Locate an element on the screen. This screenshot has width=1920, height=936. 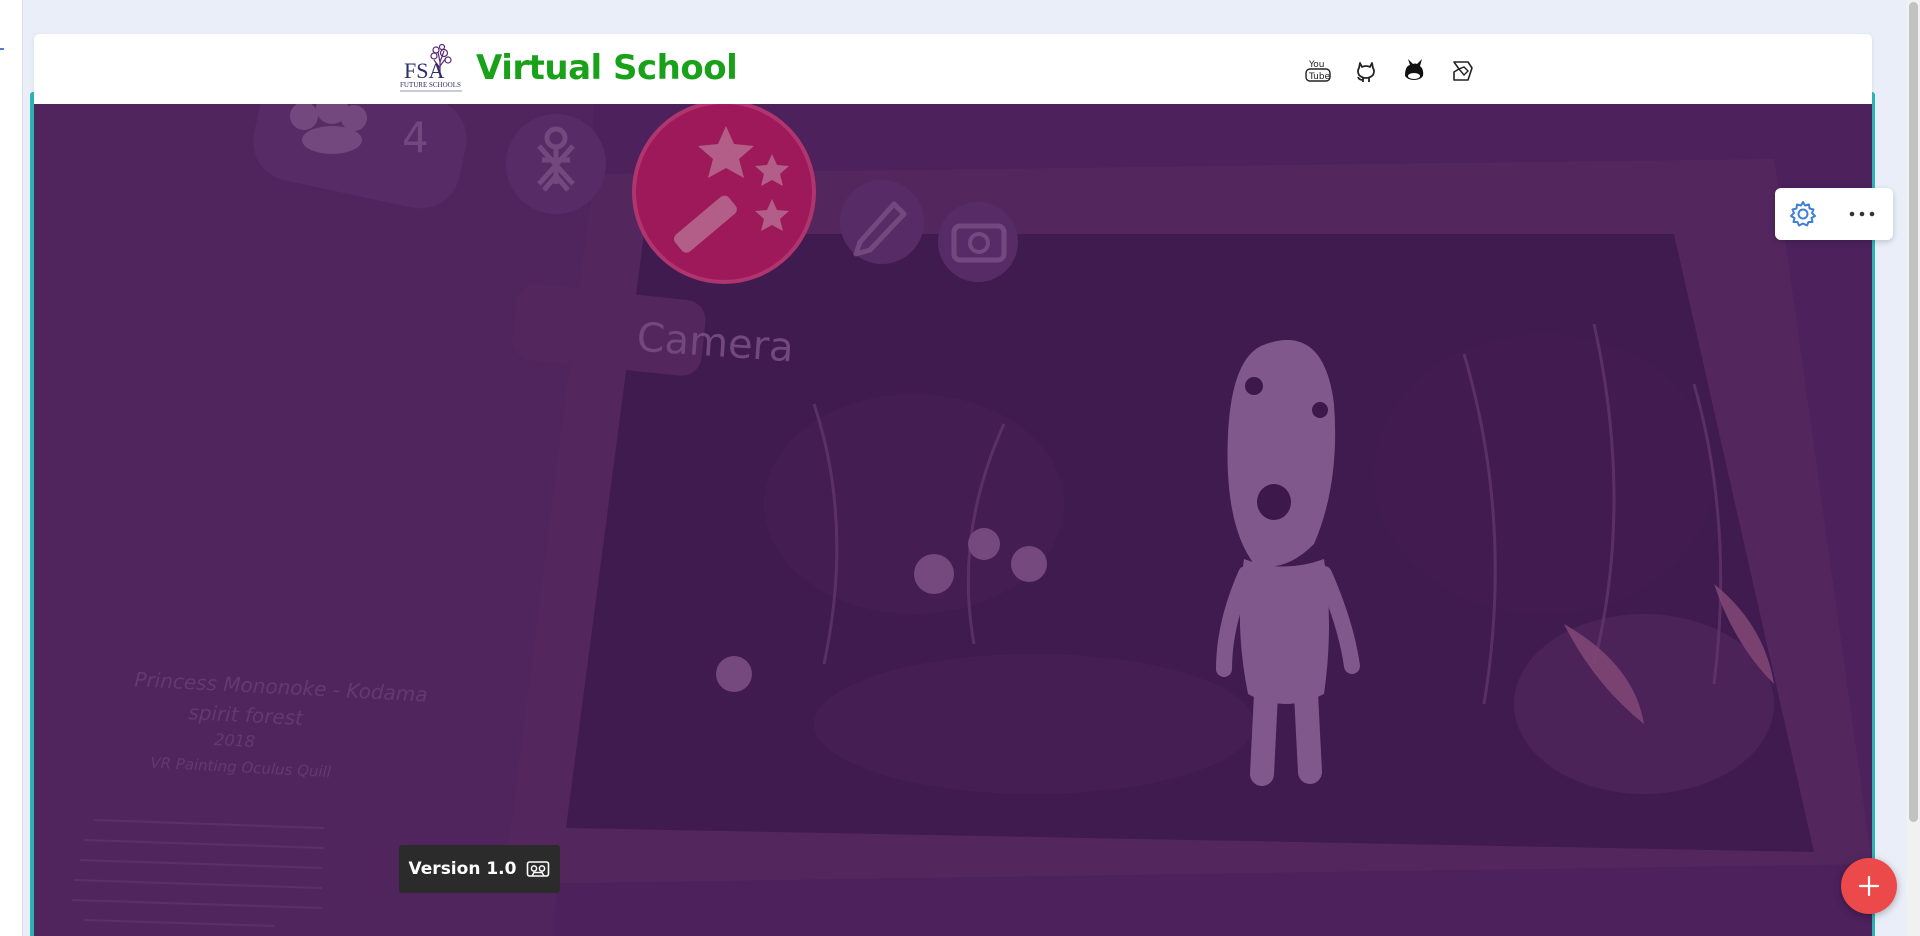
codepen-icon is located at coordinates (1463, 71).